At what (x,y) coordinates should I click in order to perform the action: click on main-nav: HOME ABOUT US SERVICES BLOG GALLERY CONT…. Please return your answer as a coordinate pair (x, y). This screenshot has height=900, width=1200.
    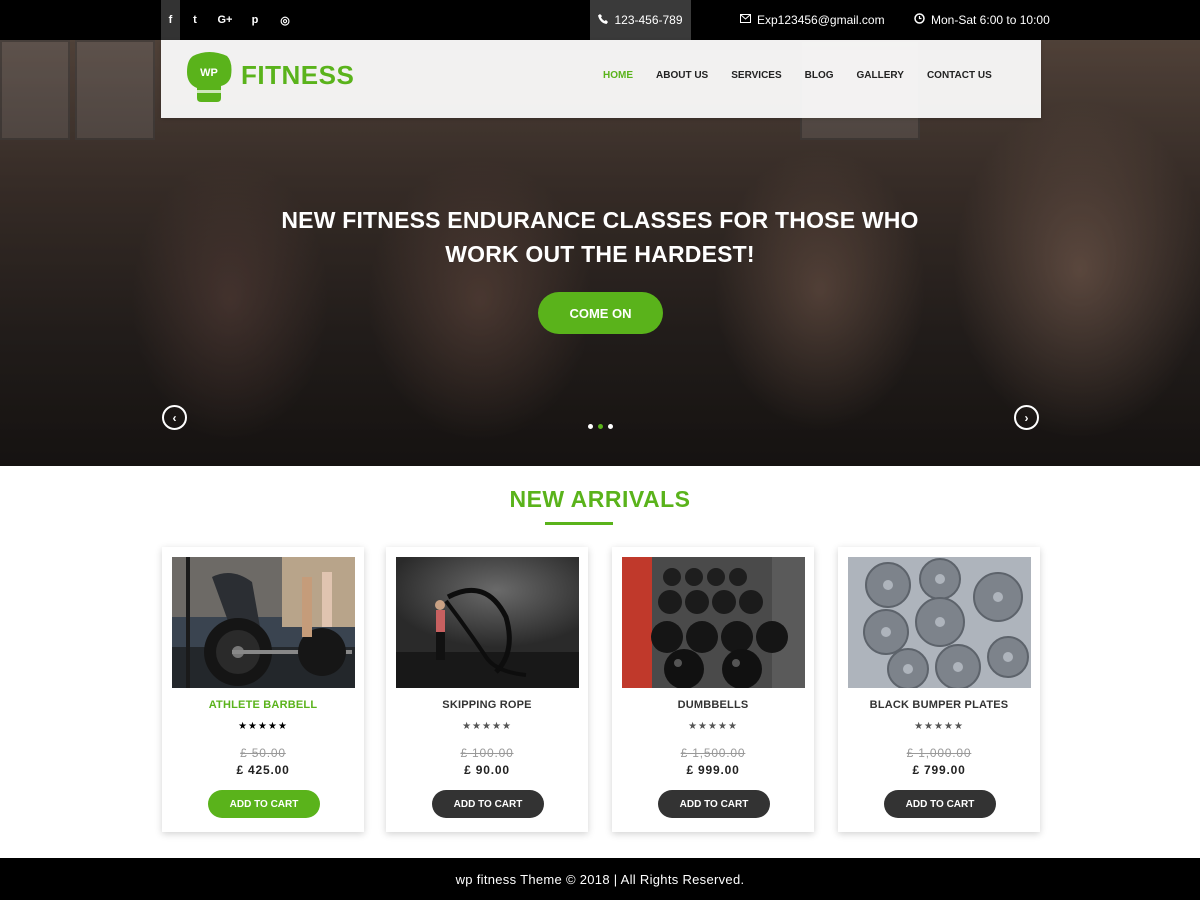
    Looking at the image, I should click on (797, 75).